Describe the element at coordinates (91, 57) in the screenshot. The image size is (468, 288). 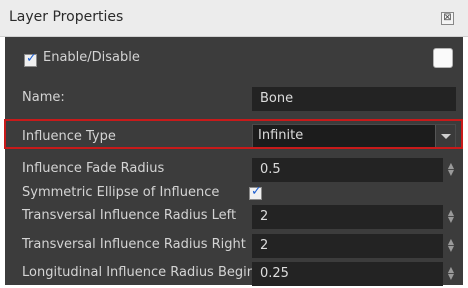
I see `enable-label: Enable/Disable` at that location.